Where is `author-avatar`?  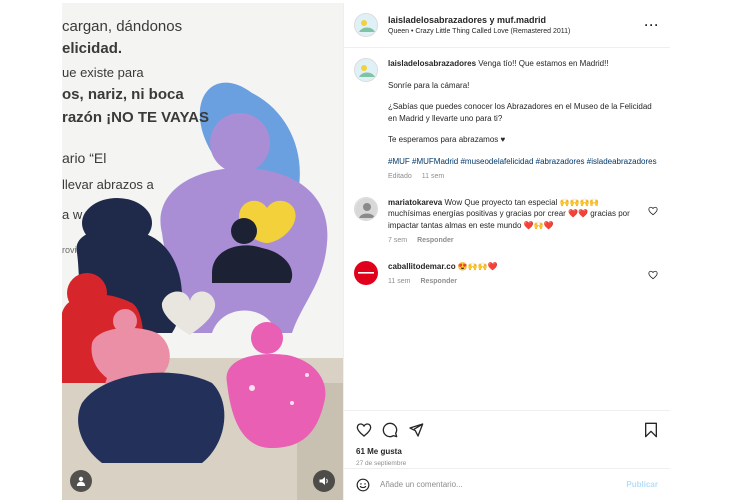 author-avatar is located at coordinates (366, 25).